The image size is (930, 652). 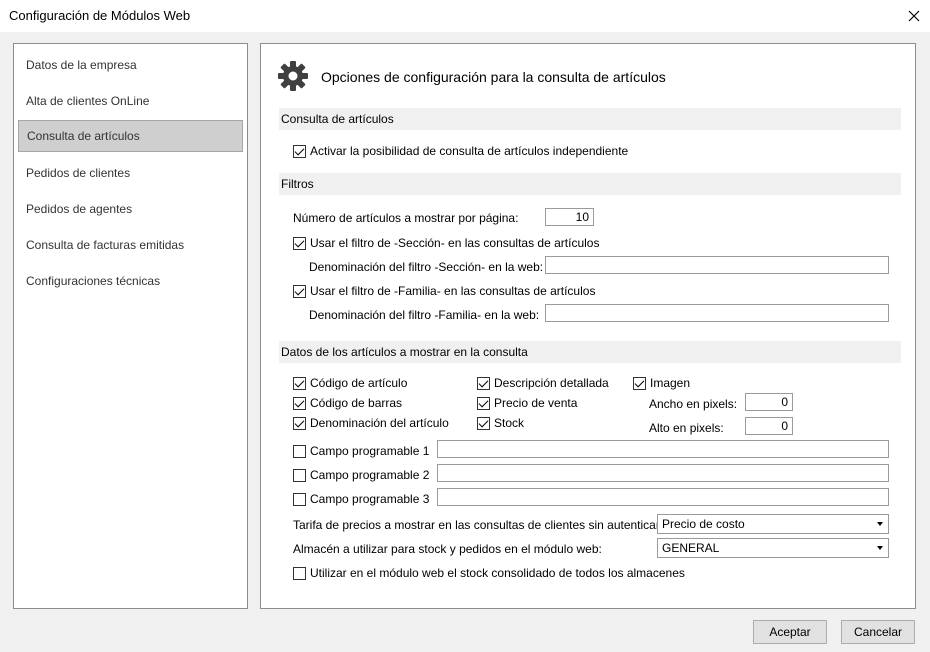 I want to click on sidebar-item-alta-clientes: Alta de clientes OnLine, so click(x=130, y=101).